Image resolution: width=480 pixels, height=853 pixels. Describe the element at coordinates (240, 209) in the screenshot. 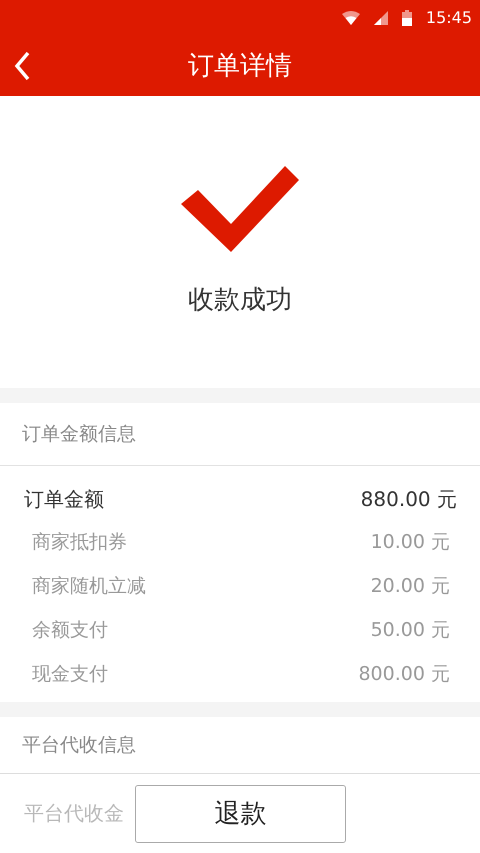

I see `checkmark-icon` at that location.